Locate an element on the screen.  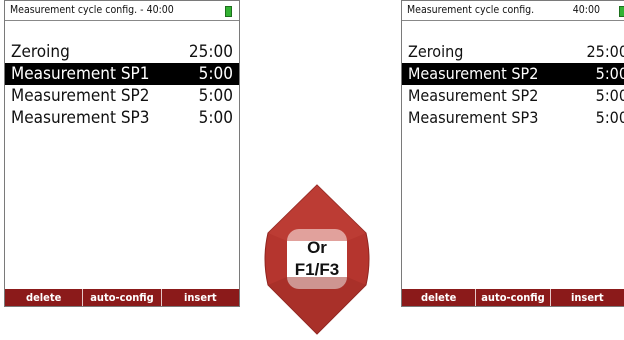
dpad-label: Or F1/F3 is located at coordinates (317, 260).